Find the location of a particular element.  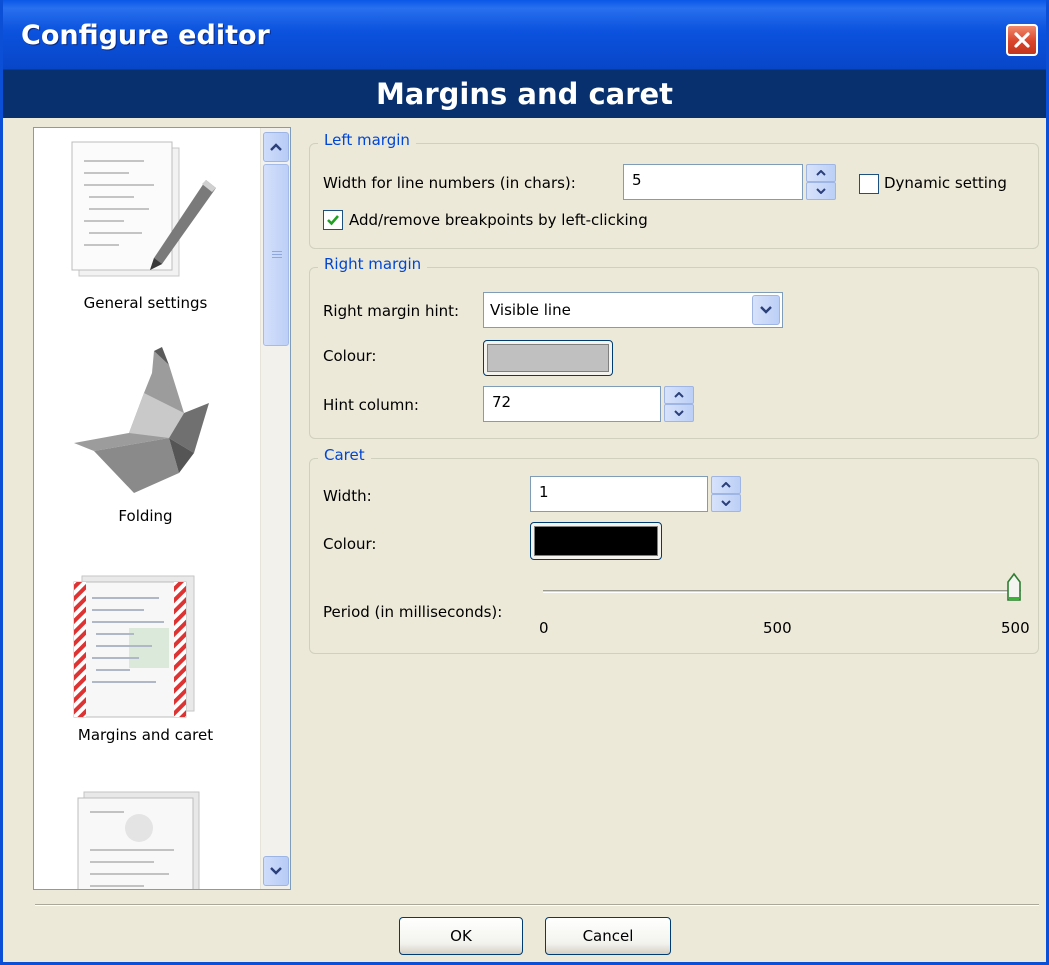

margins-caret-icon is located at coordinates (134, 646).